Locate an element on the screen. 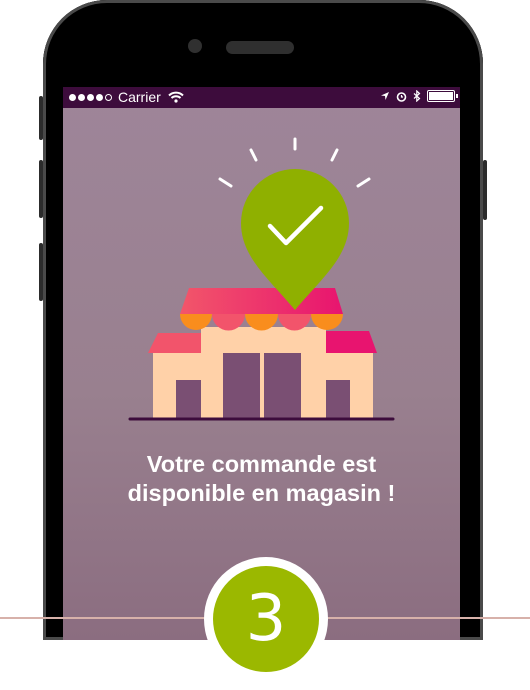  main-building-wall is located at coordinates (263, 372).